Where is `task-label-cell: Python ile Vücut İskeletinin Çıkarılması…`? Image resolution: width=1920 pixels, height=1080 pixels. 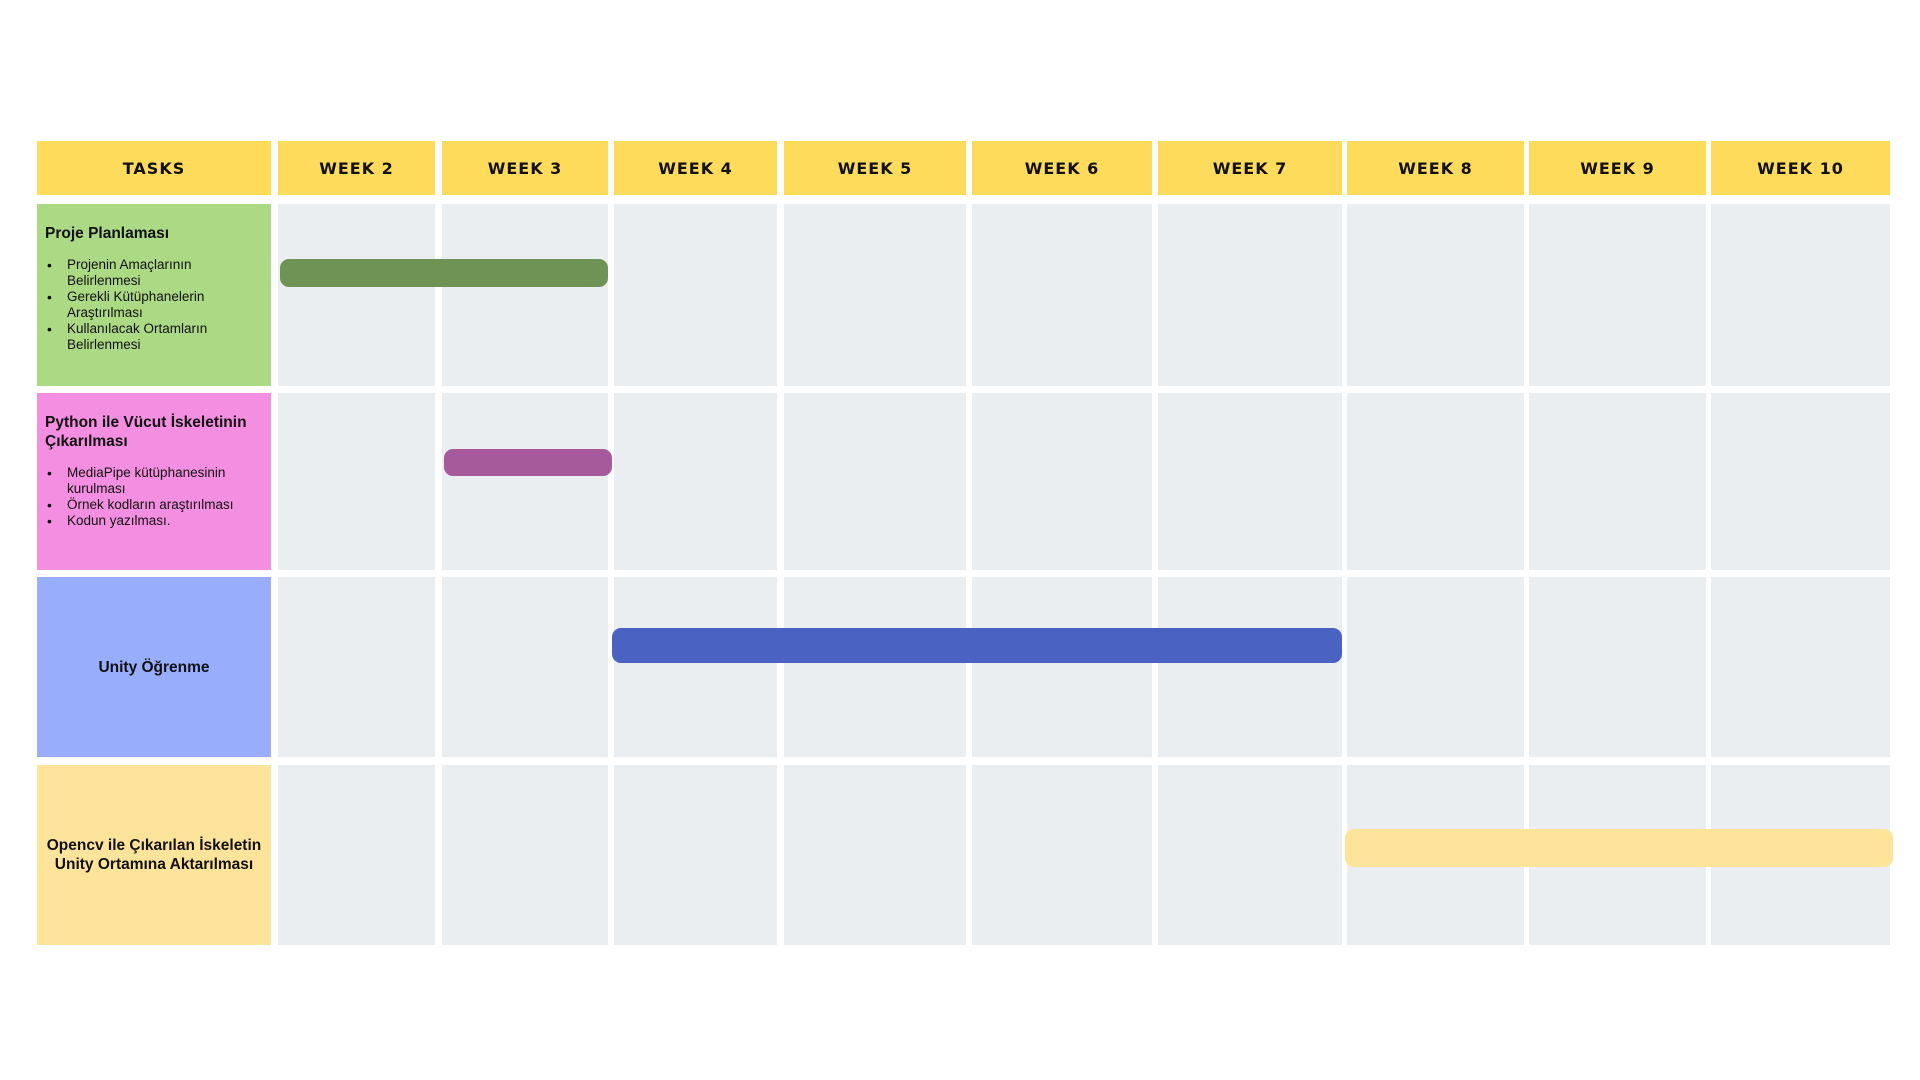
task-label-cell: Python ile Vücut İskeletinin Çıkarılması… is located at coordinates (154, 481).